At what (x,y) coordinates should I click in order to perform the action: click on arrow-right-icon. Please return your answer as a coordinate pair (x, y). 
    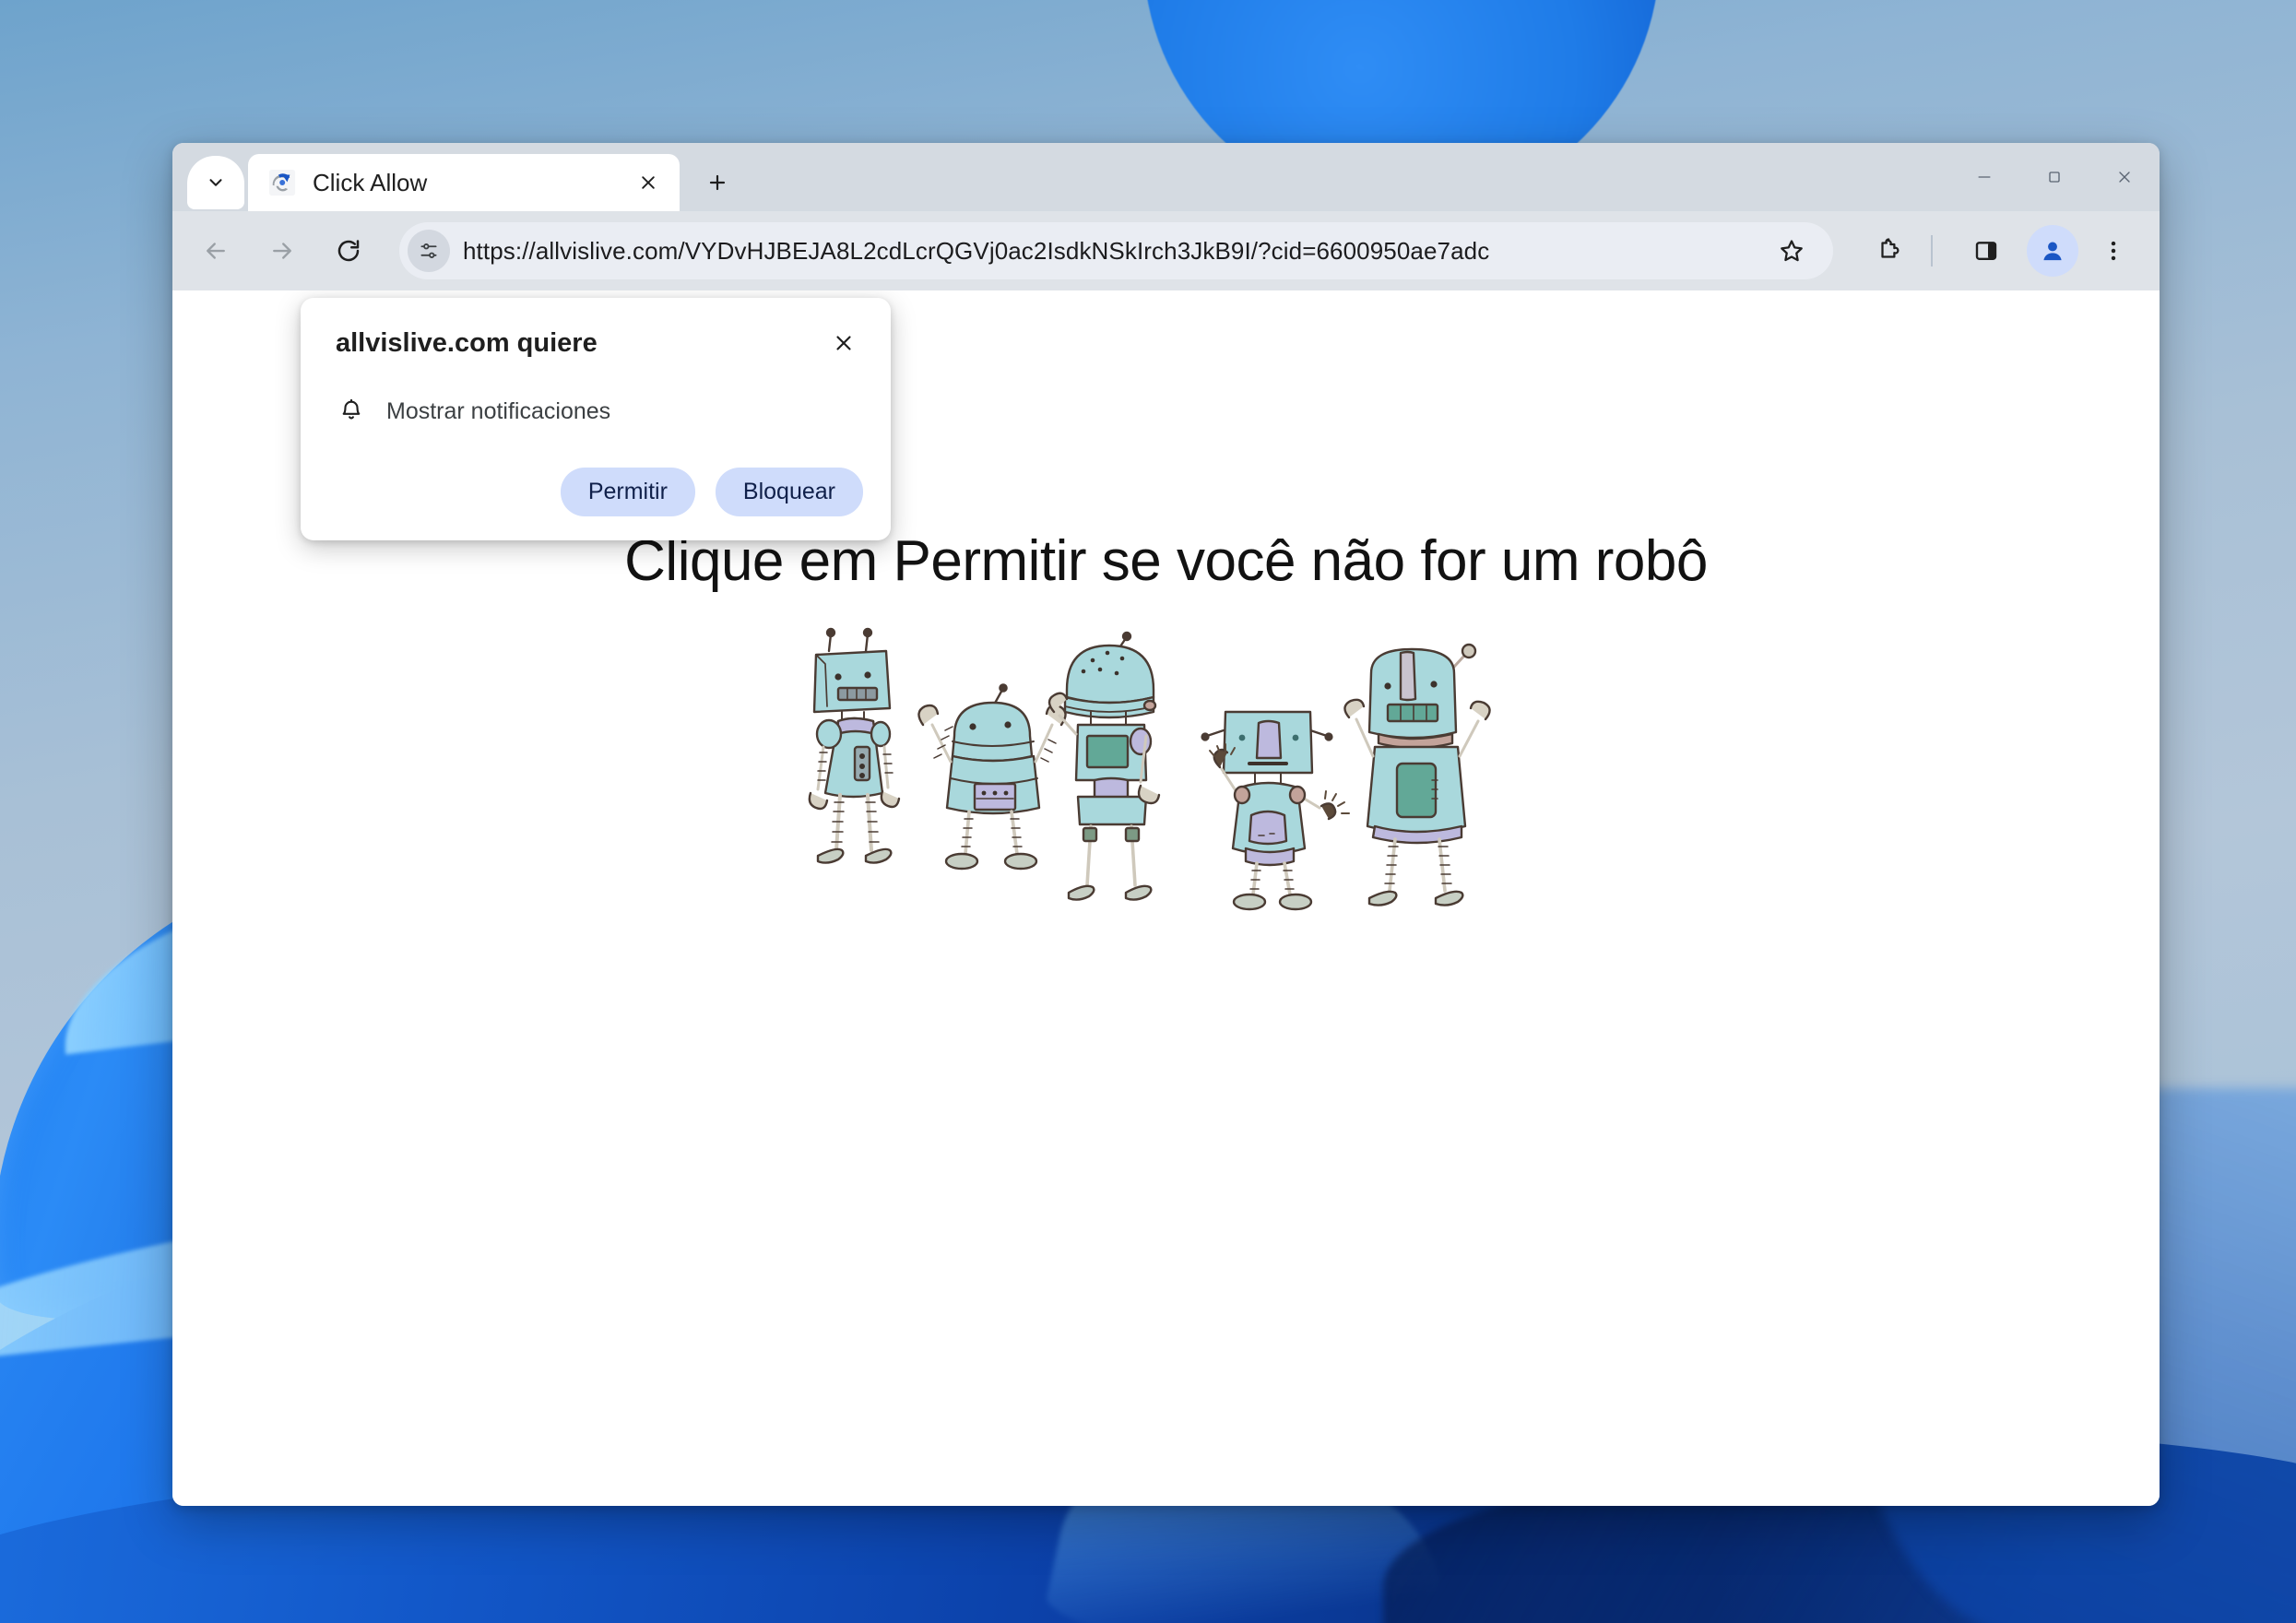
    Looking at the image, I should click on (282, 251).